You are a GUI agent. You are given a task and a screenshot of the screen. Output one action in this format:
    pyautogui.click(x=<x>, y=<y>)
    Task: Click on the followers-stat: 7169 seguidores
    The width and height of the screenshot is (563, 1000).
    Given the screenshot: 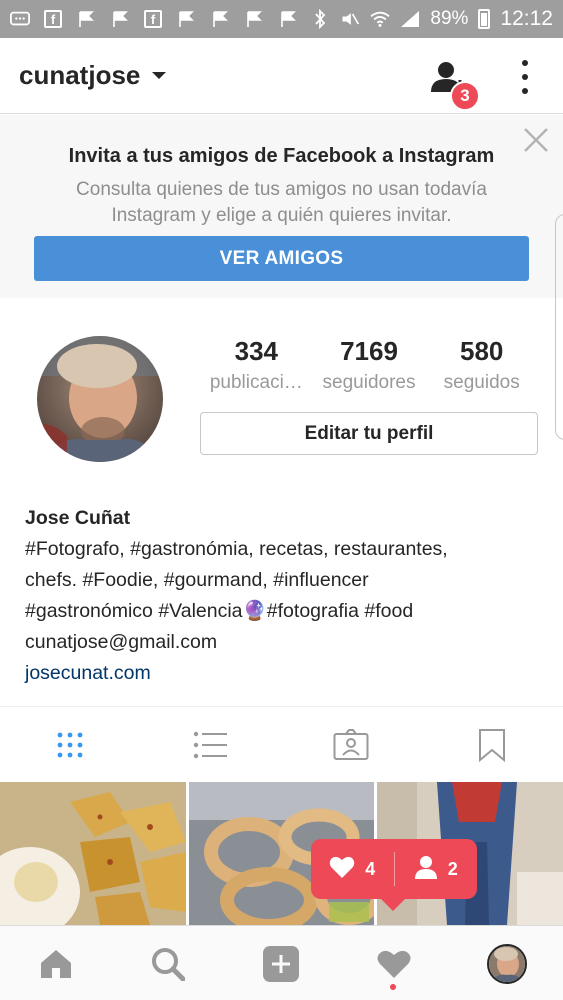 What is the action you would take?
    pyautogui.click(x=369, y=366)
    